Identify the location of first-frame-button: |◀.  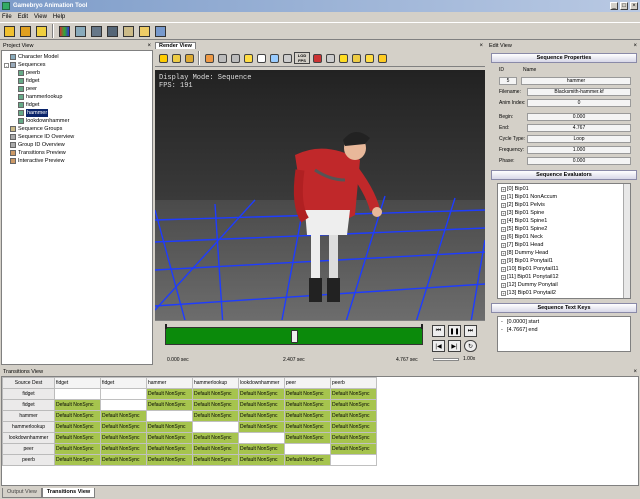
(438, 346).